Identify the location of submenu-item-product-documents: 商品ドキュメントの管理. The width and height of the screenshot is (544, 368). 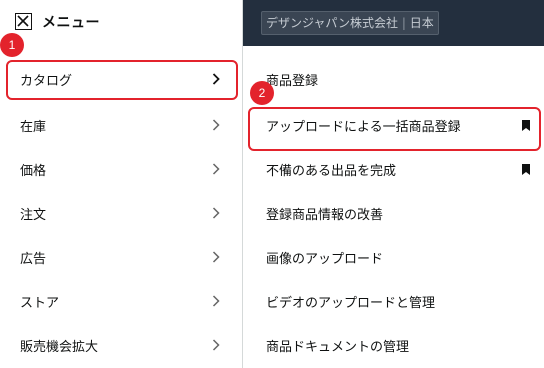
(393, 346).